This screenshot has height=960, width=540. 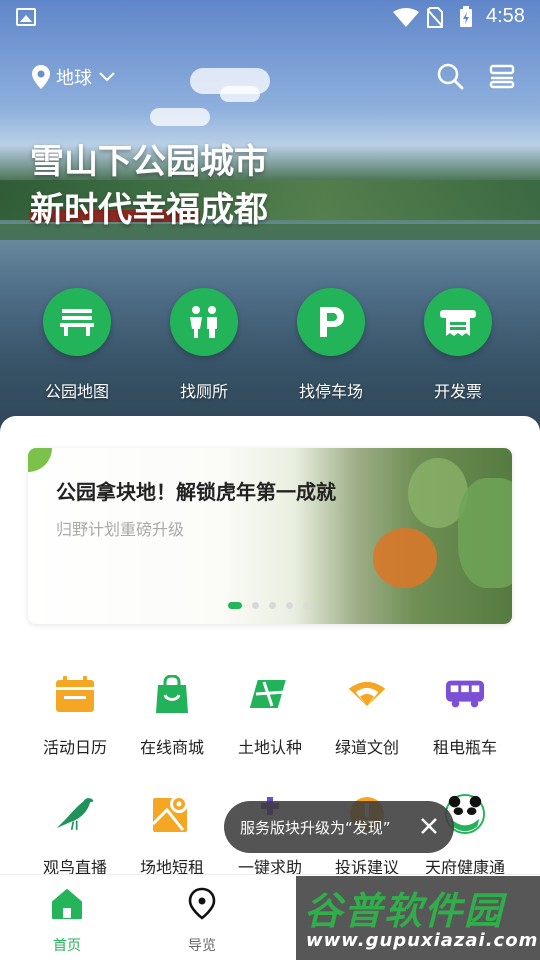 I want to click on search-icon, so click(x=450, y=76).